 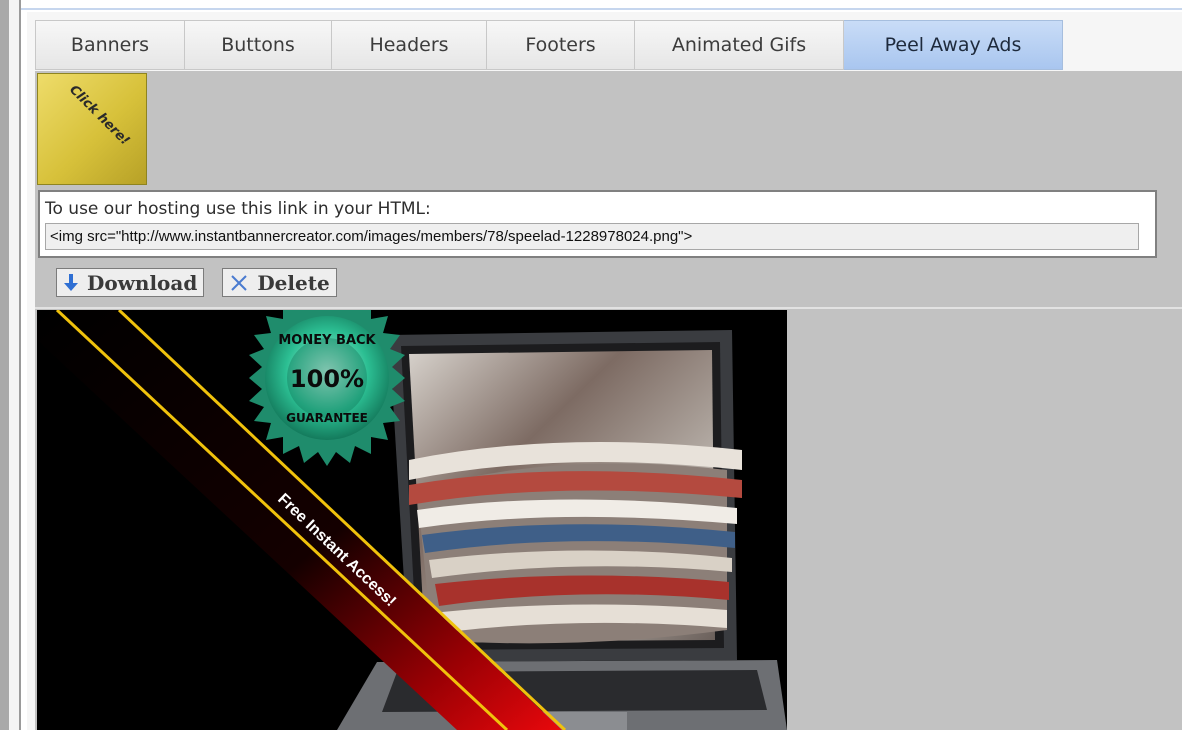 What do you see at coordinates (327, 418) in the screenshot?
I see `badge-bottom-text: GUARANTEE` at bounding box center [327, 418].